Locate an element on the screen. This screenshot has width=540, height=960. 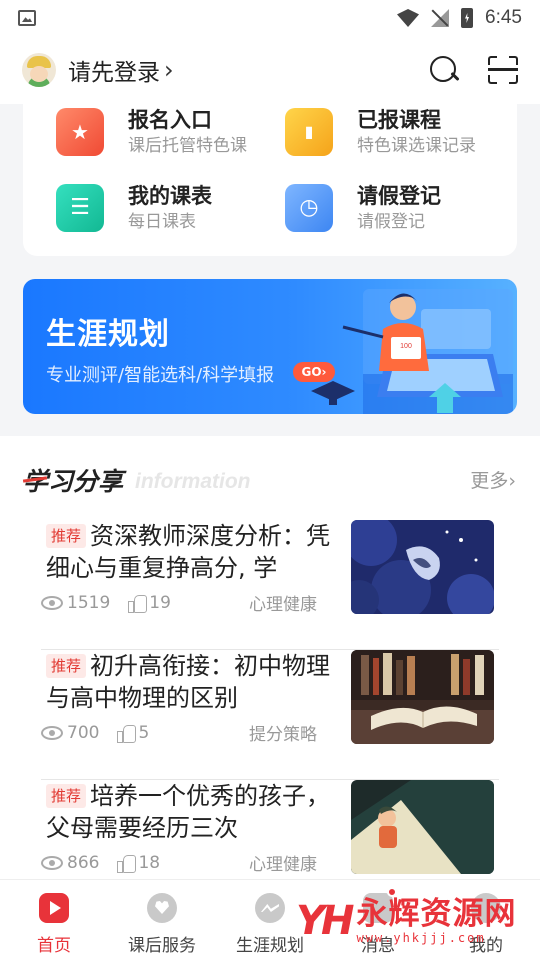
grid-item-enroll: ★ 报名入口 课后托管特色课 is located at coordinates (151, 132).